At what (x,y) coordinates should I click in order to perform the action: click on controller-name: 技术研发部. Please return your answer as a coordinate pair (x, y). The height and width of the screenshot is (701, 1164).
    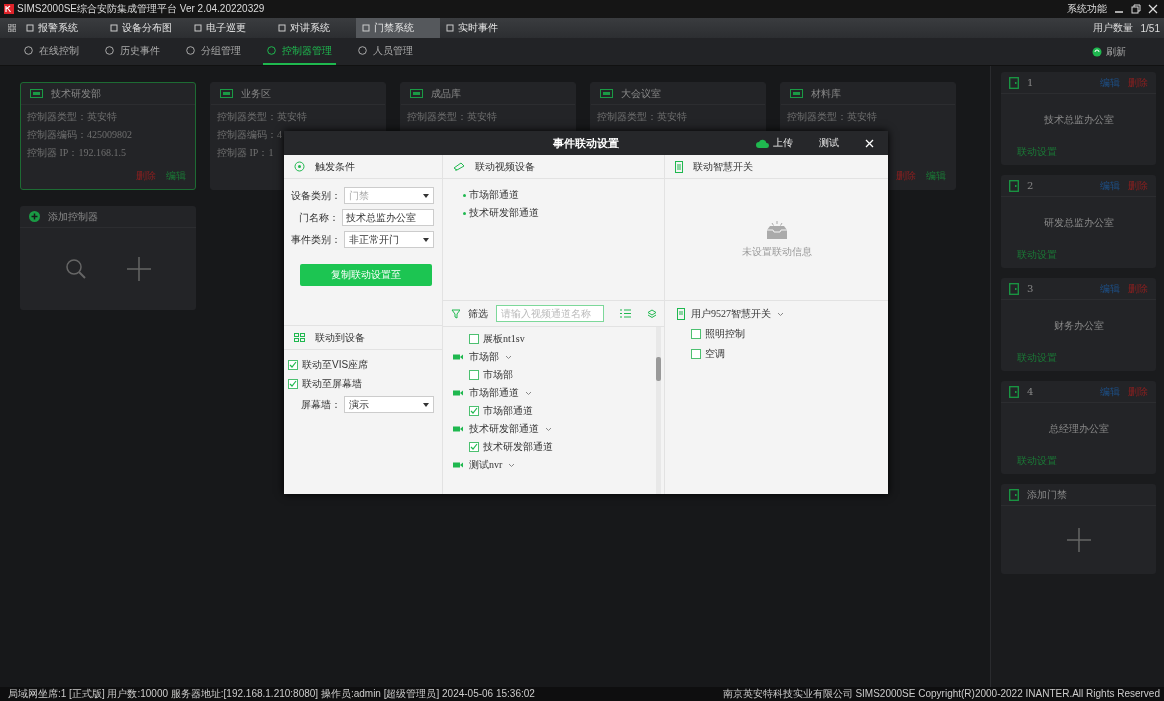
    Looking at the image, I should click on (76, 93).